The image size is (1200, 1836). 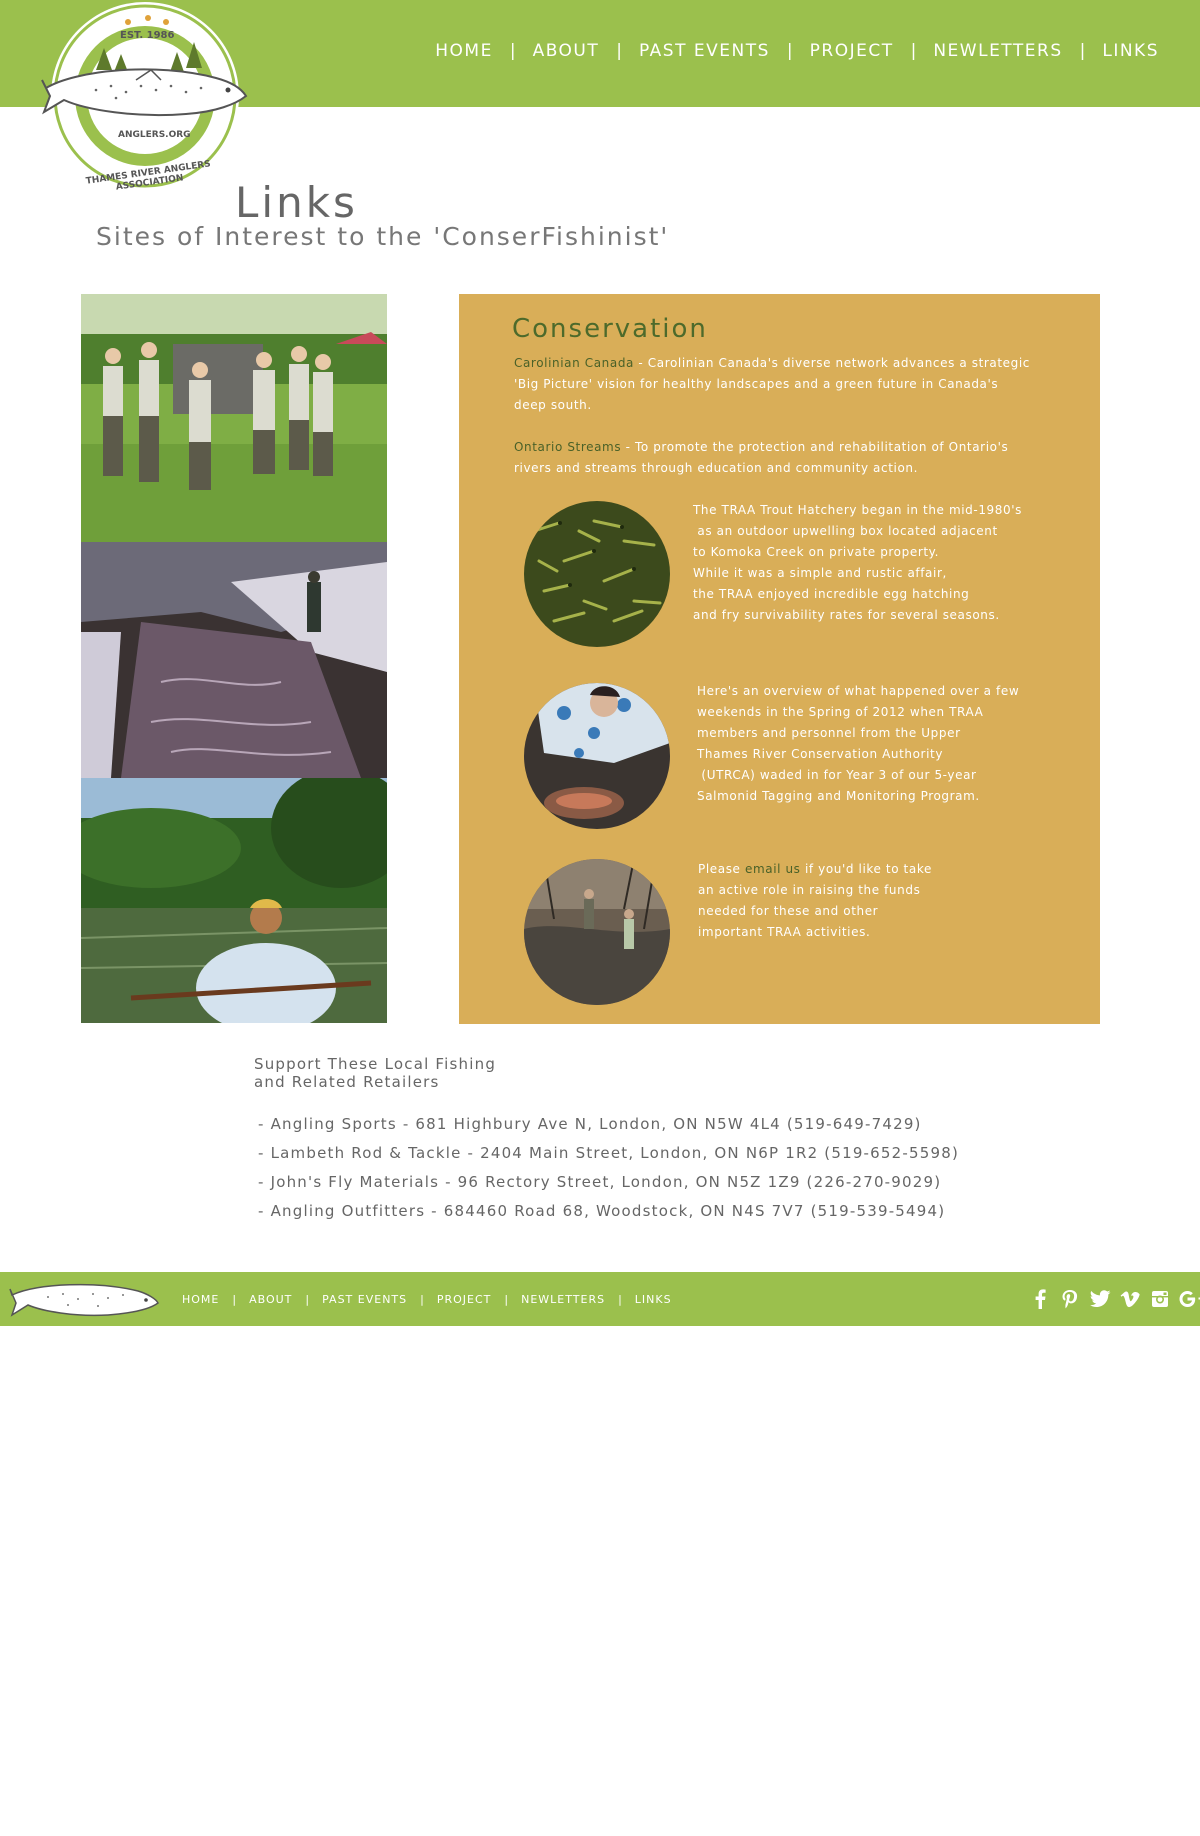 I want to click on tagging-text-line: members and personnel from the Upper, so click(x=829, y=733).